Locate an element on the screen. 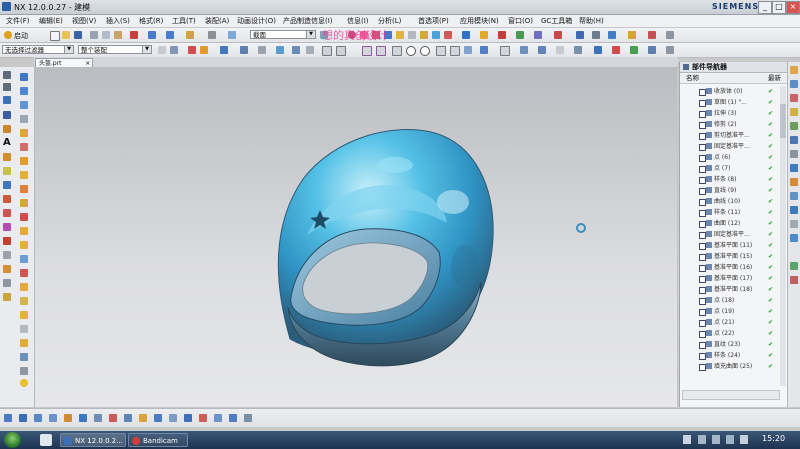 This screenshot has width=800, height=449. block-icon is located at coordinates (24, 77).